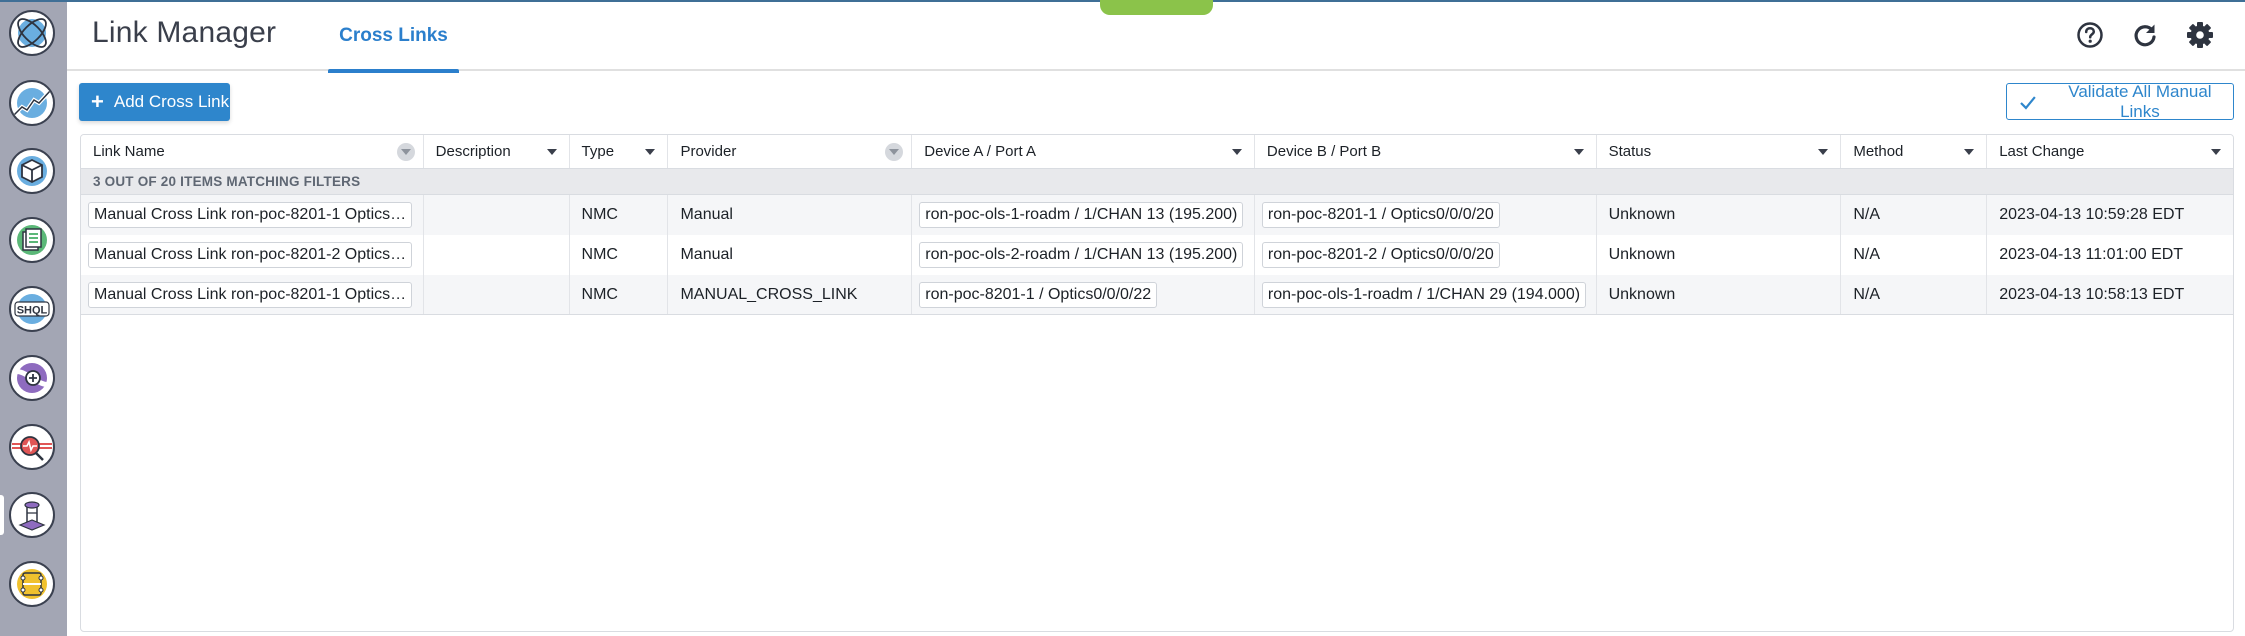 The width and height of the screenshot is (2245, 636). I want to click on gear-icon, so click(2200, 35).